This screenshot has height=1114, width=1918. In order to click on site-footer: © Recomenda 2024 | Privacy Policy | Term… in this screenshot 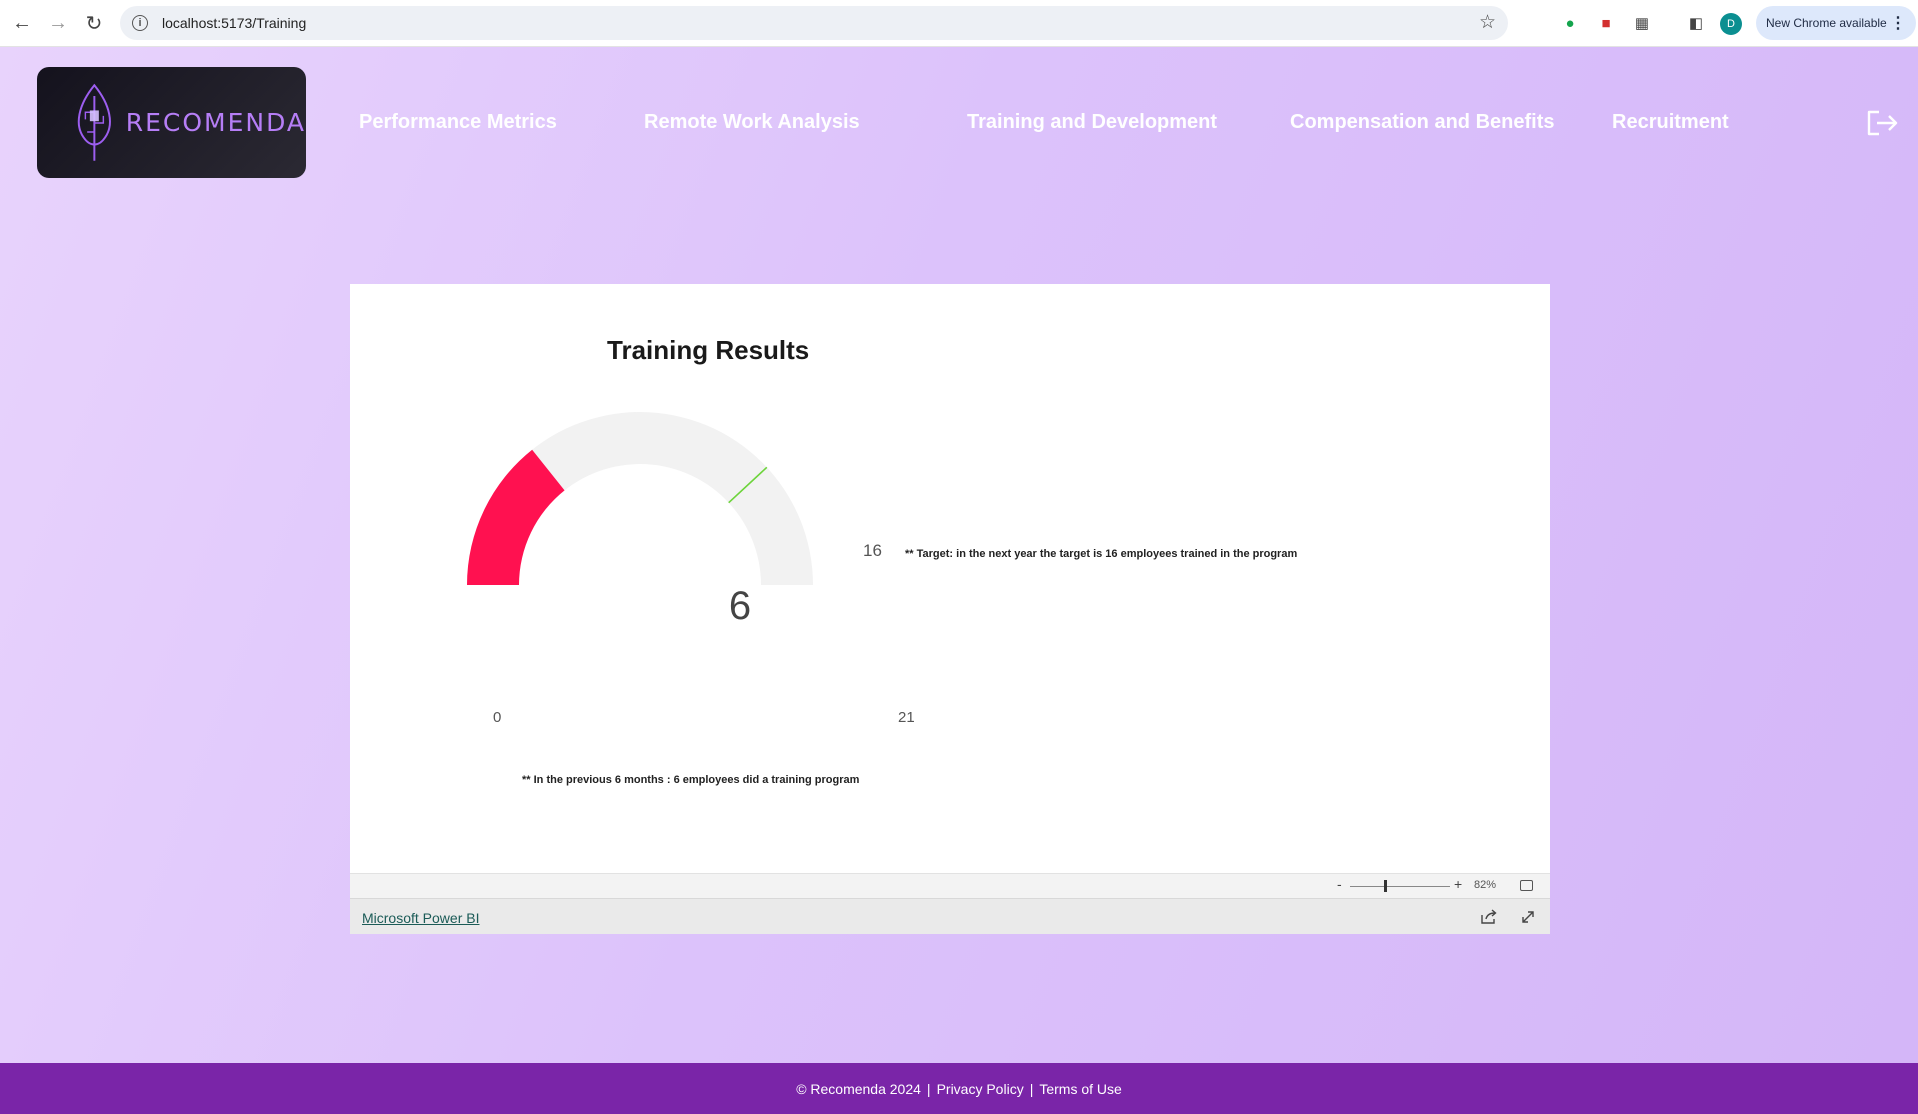, I will do `click(959, 1088)`.